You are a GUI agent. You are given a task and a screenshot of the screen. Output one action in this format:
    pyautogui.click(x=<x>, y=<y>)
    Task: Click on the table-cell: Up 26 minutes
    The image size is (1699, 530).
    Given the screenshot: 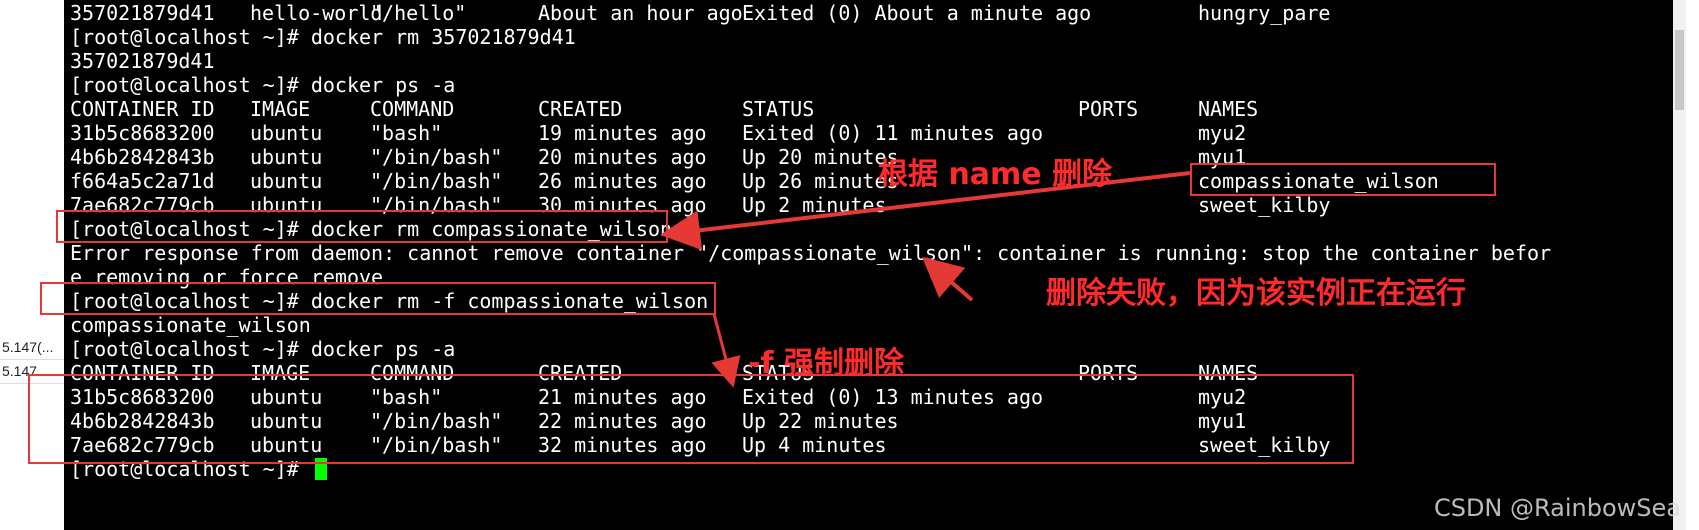 What is the action you would take?
    pyautogui.click(x=820, y=181)
    